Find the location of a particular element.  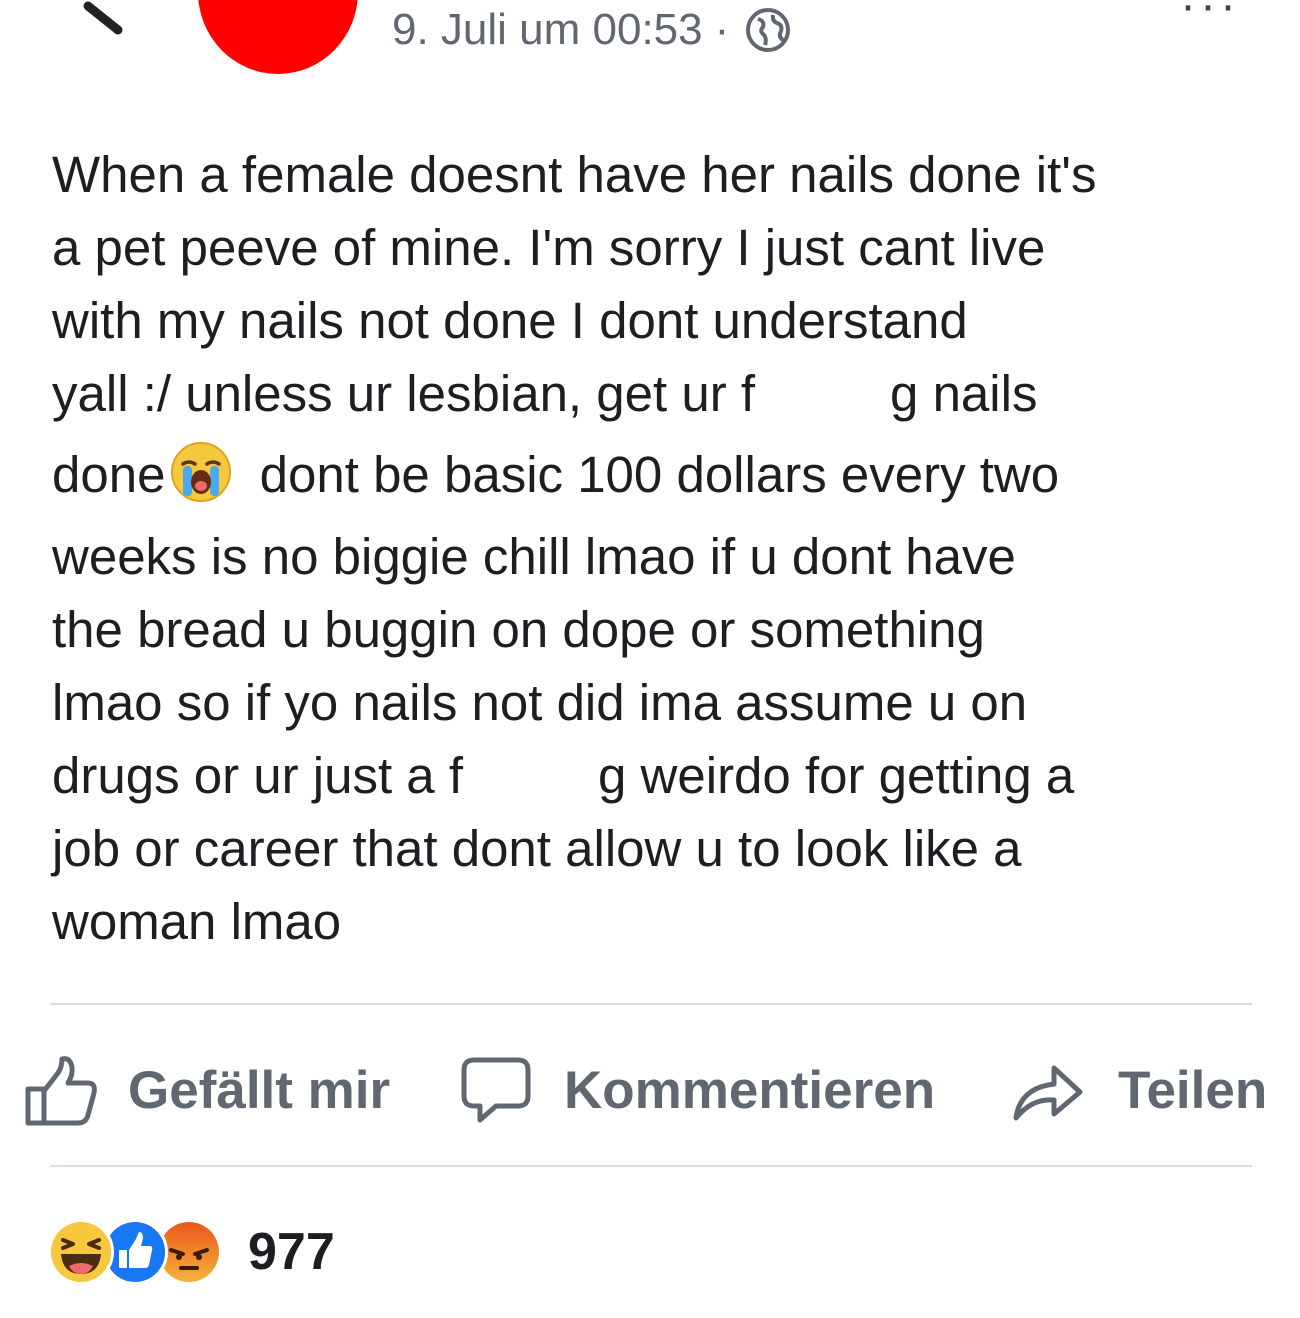

post-line: done dont be basic 100 dollars every two is located at coordinates (662, 475).